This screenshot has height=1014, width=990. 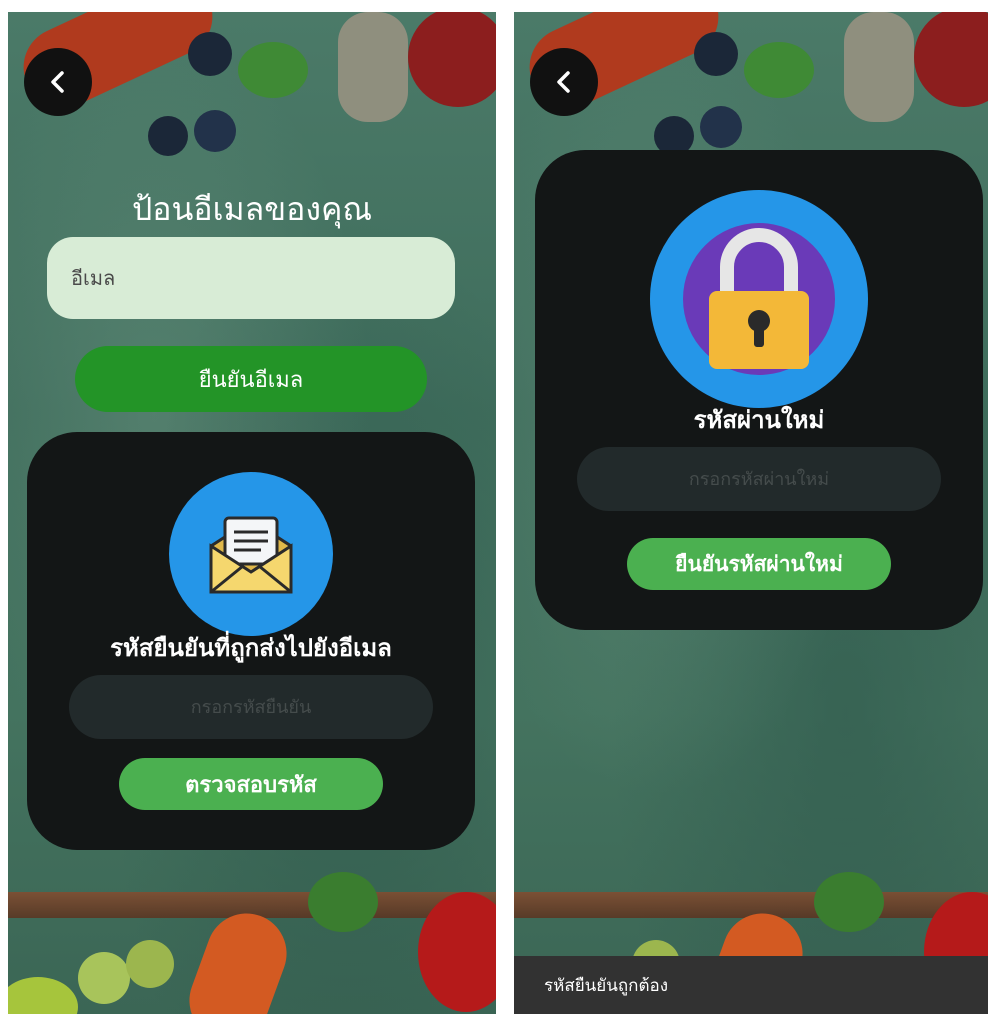 I want to click on check-code-button: ตรวจสอบรหัส, so click(x=251, y=784).